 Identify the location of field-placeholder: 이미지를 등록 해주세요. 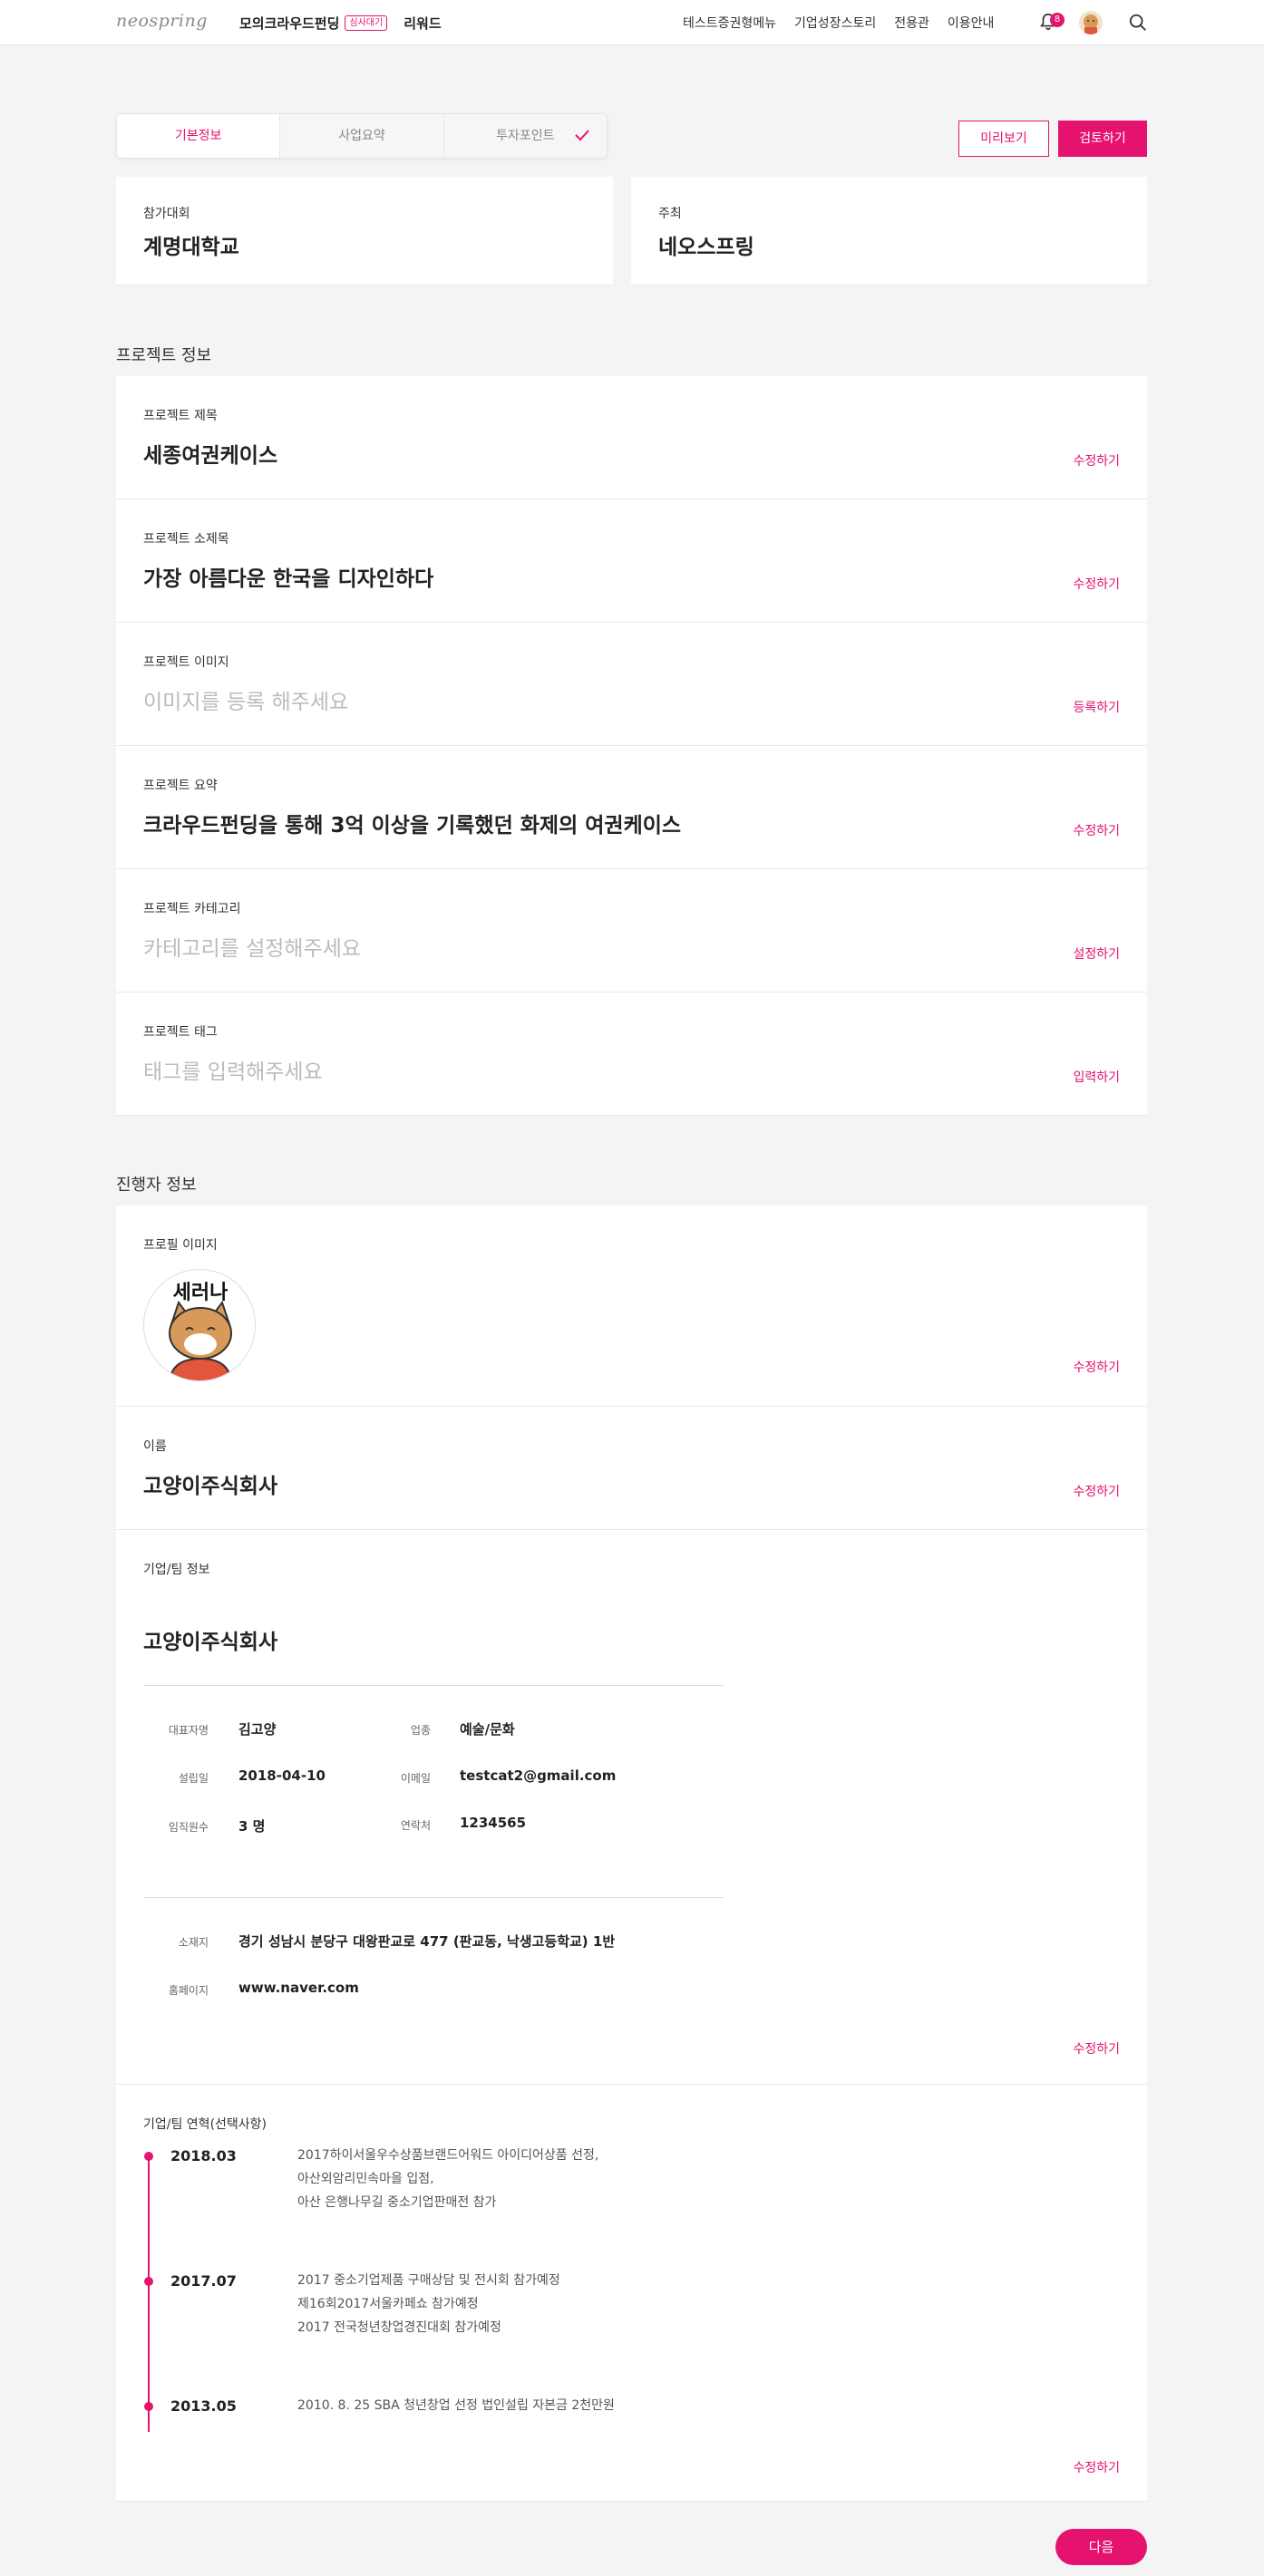
(246, 702).